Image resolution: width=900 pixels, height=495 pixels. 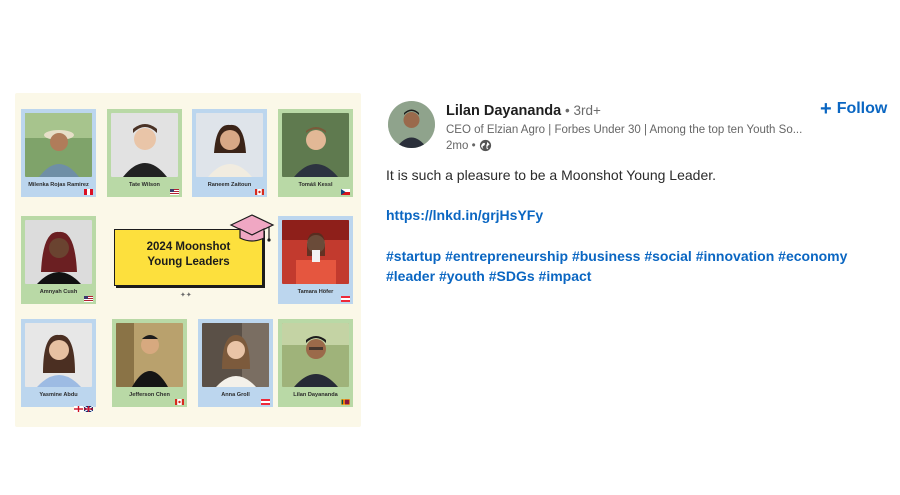 I want to click on moonshot-logo-icon: ✦✦, so click(x=187, y=295).